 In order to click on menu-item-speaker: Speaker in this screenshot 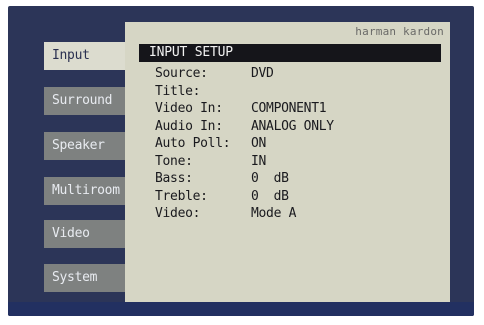, I will do `click(87, 146)`.